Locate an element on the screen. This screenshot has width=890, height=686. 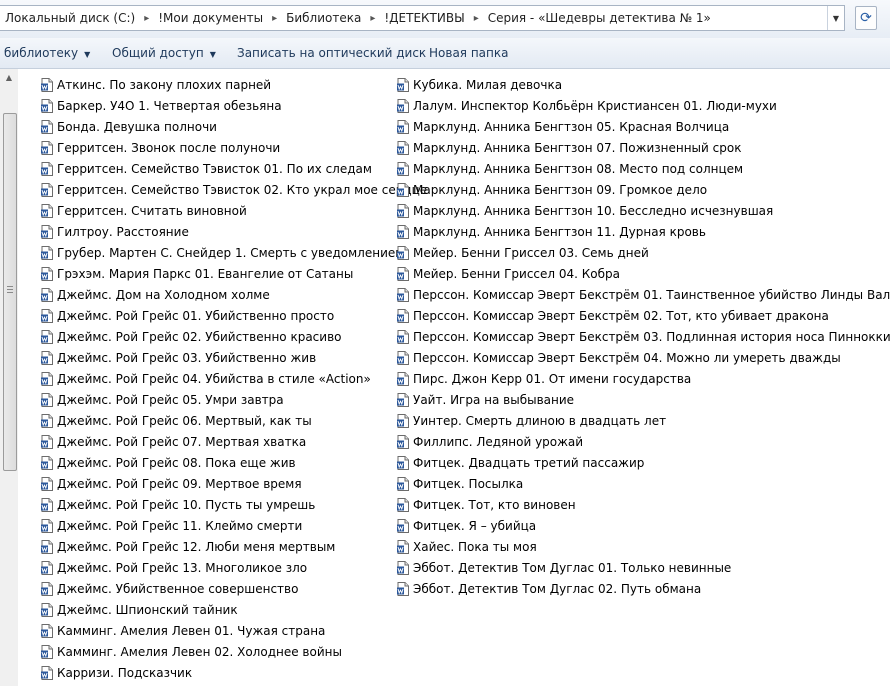
file-item: Джеймс. Рой Грейс 05. Умри завтра is located at coordinates (216, 399).